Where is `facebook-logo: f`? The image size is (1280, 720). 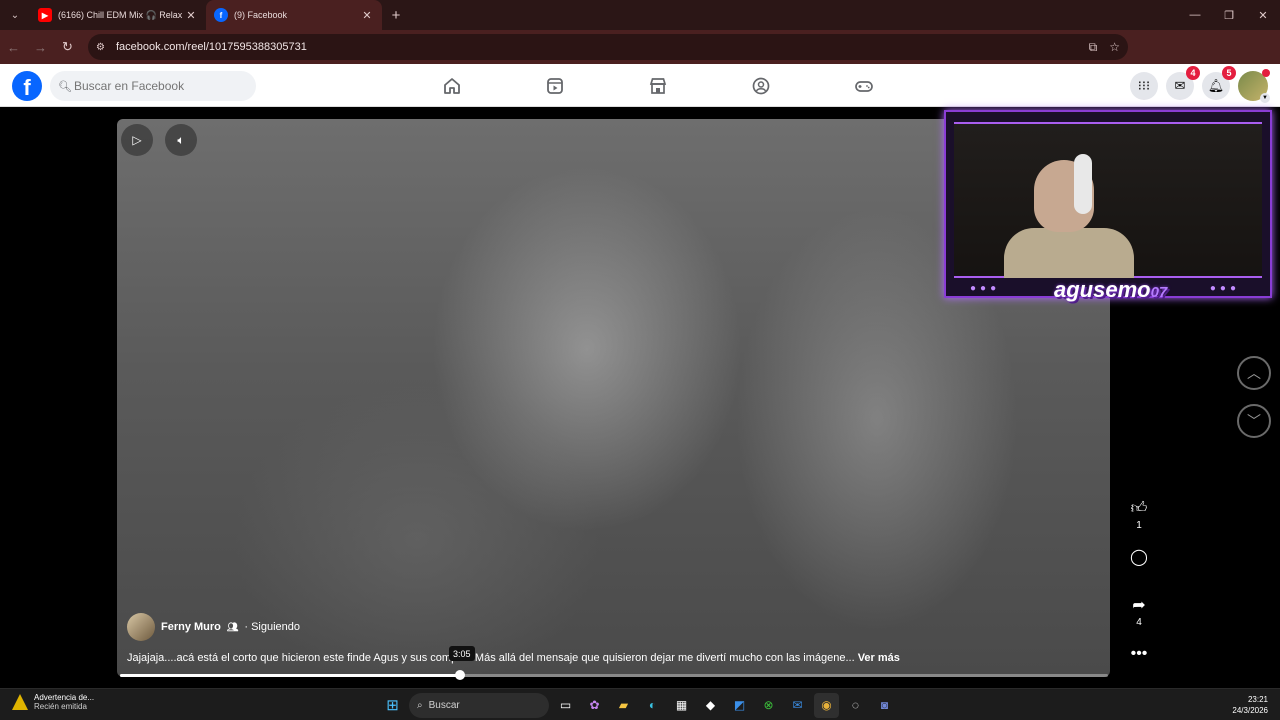 facebook-logo: f is located at coordinates (27, 86).